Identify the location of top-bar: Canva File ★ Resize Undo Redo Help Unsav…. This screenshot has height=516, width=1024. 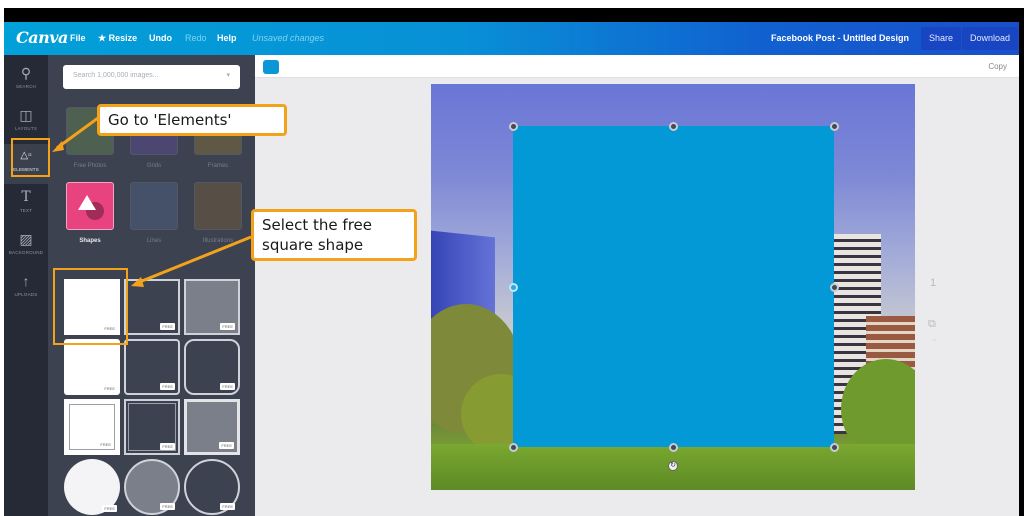
(511, 38).